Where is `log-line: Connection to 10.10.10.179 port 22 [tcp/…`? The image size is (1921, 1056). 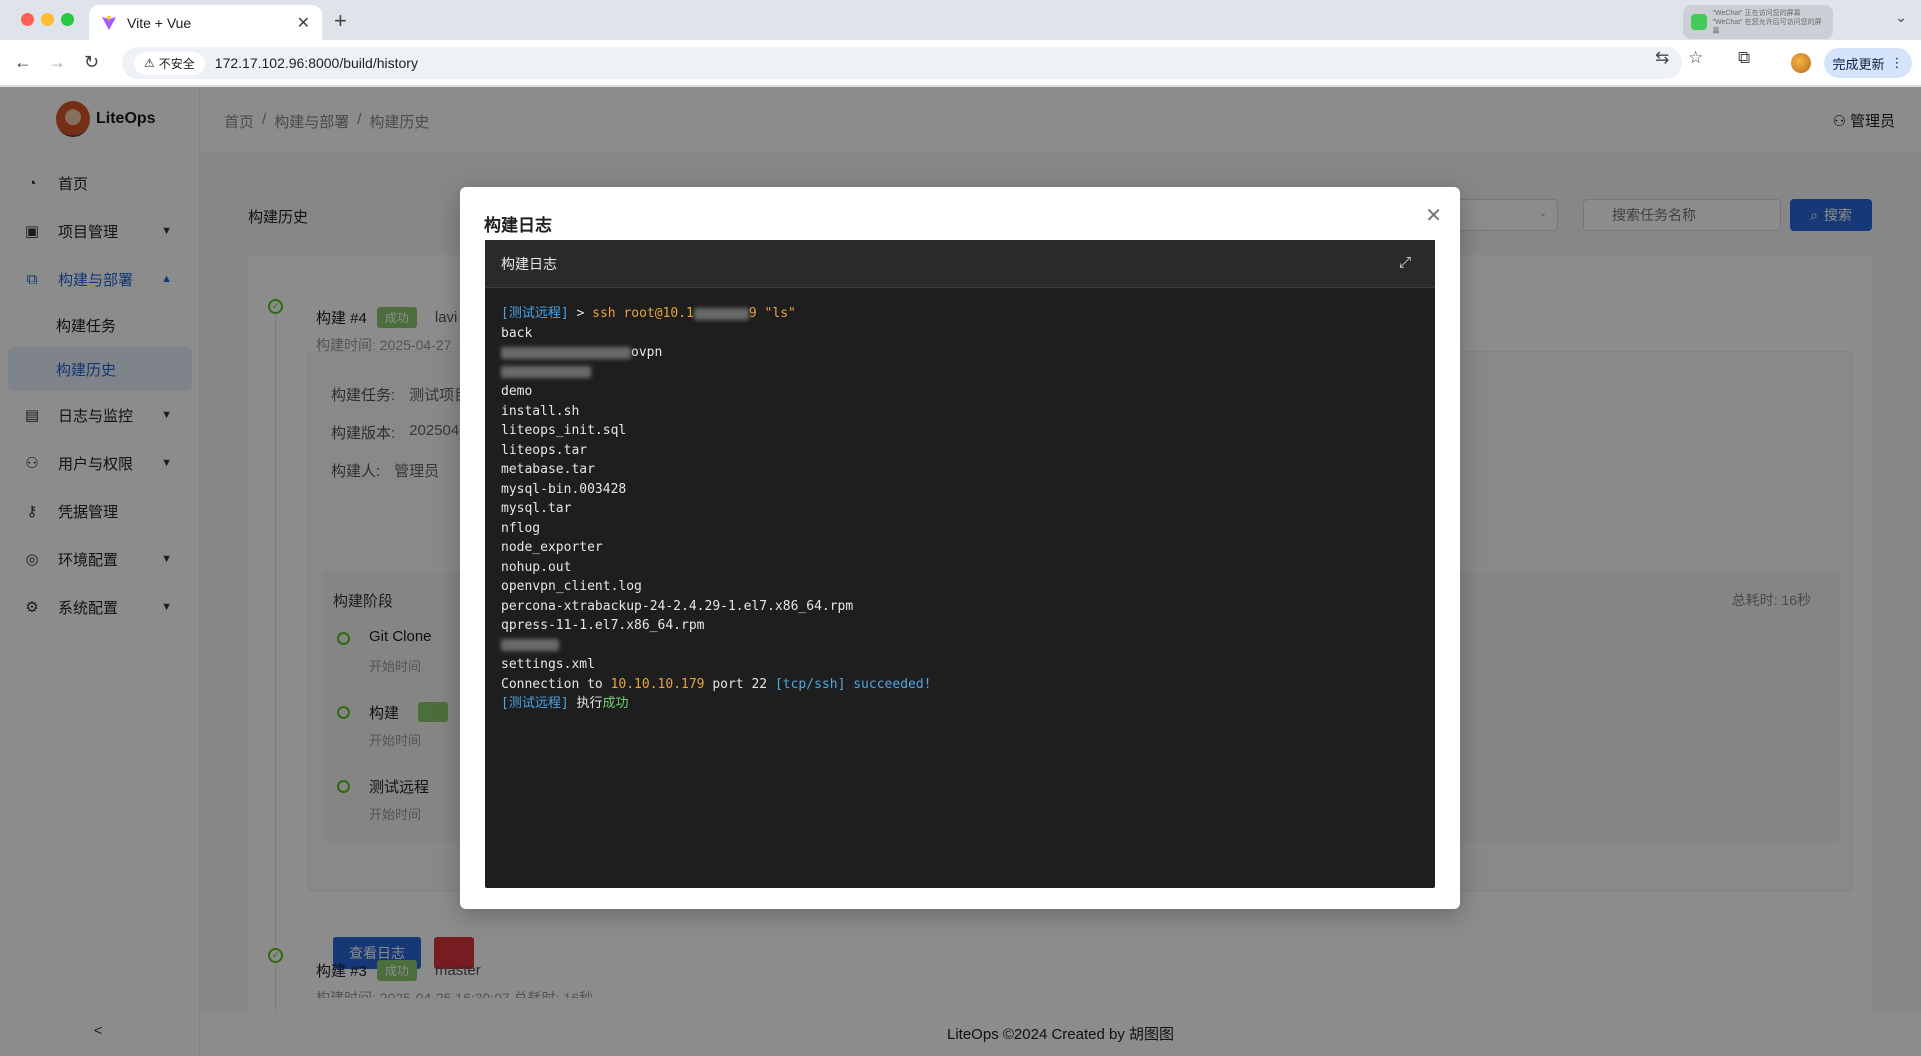
log-line: Connection to 10.10.10.179 port 22 [tcp/… is located at coordinates (716, 684).